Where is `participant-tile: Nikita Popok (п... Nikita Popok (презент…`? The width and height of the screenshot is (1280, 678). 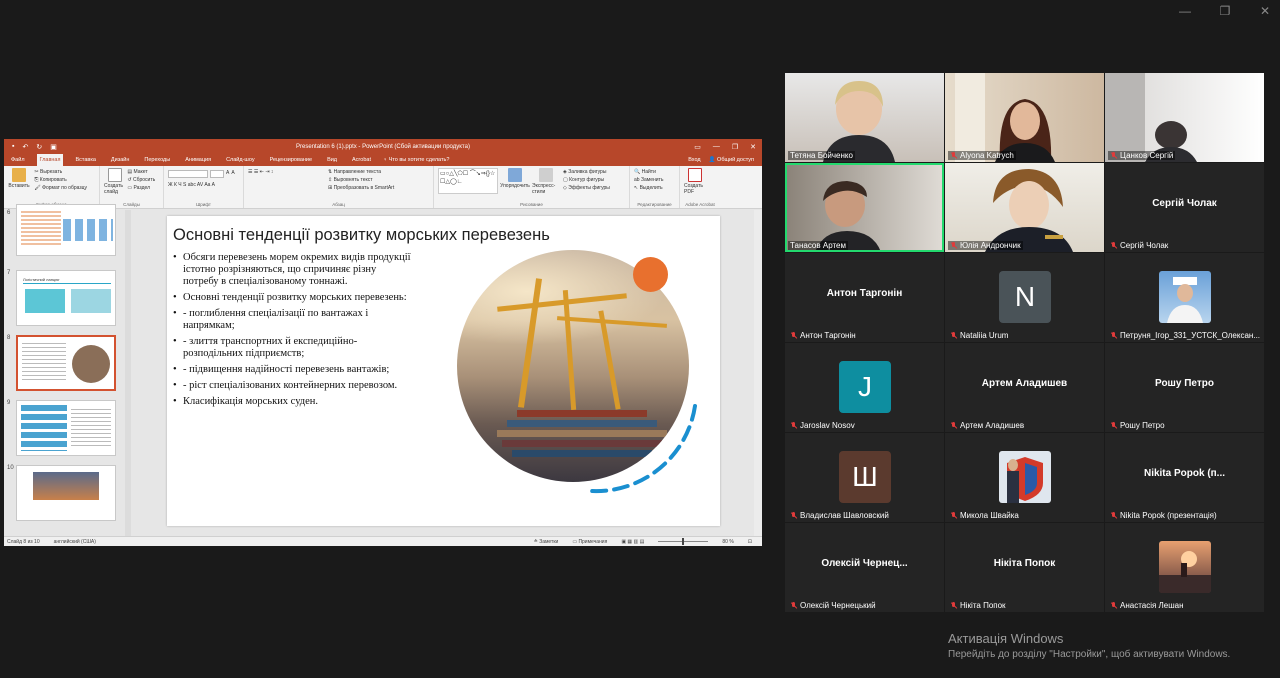 participant-tile: Nikita Popok (п... Nikita Popok (презент… is located at coordinates (1184, 477).